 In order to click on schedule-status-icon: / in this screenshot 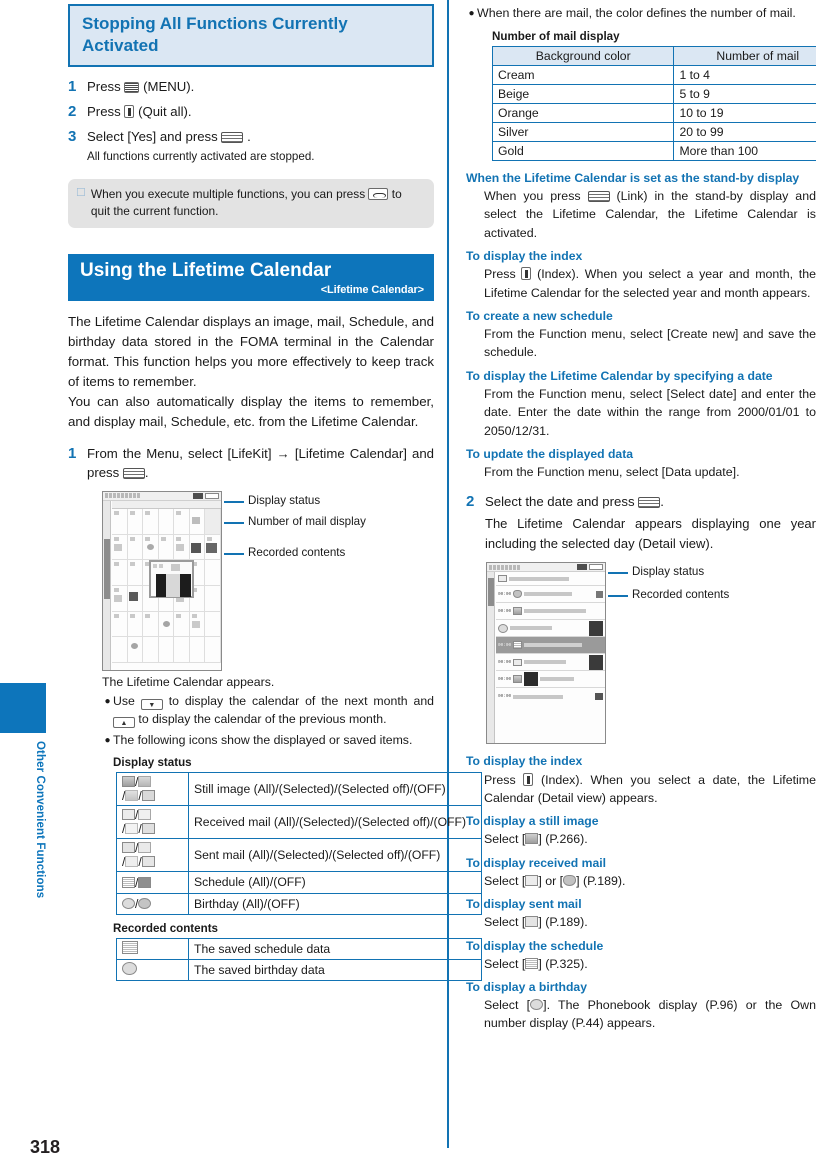, I will do `click(152, 882)`.